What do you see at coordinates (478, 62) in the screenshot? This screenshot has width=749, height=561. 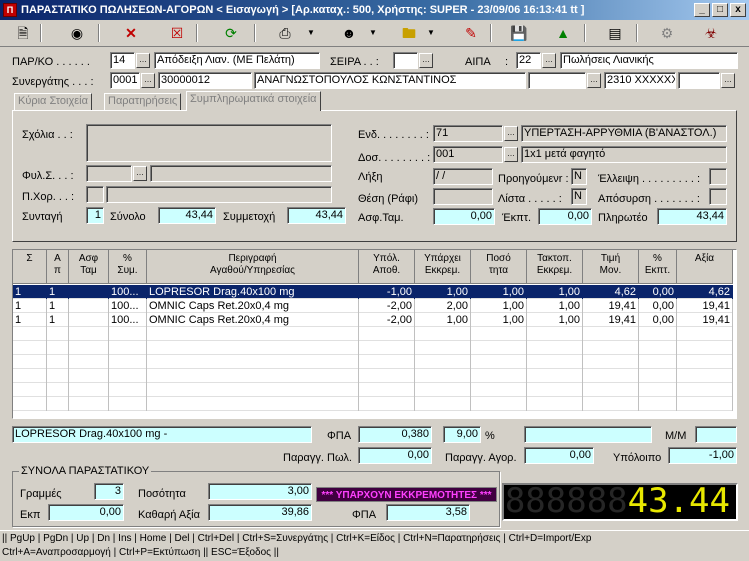 I see `aipa-label: ΑΙΠΑ` at bounding box center [478, 62].